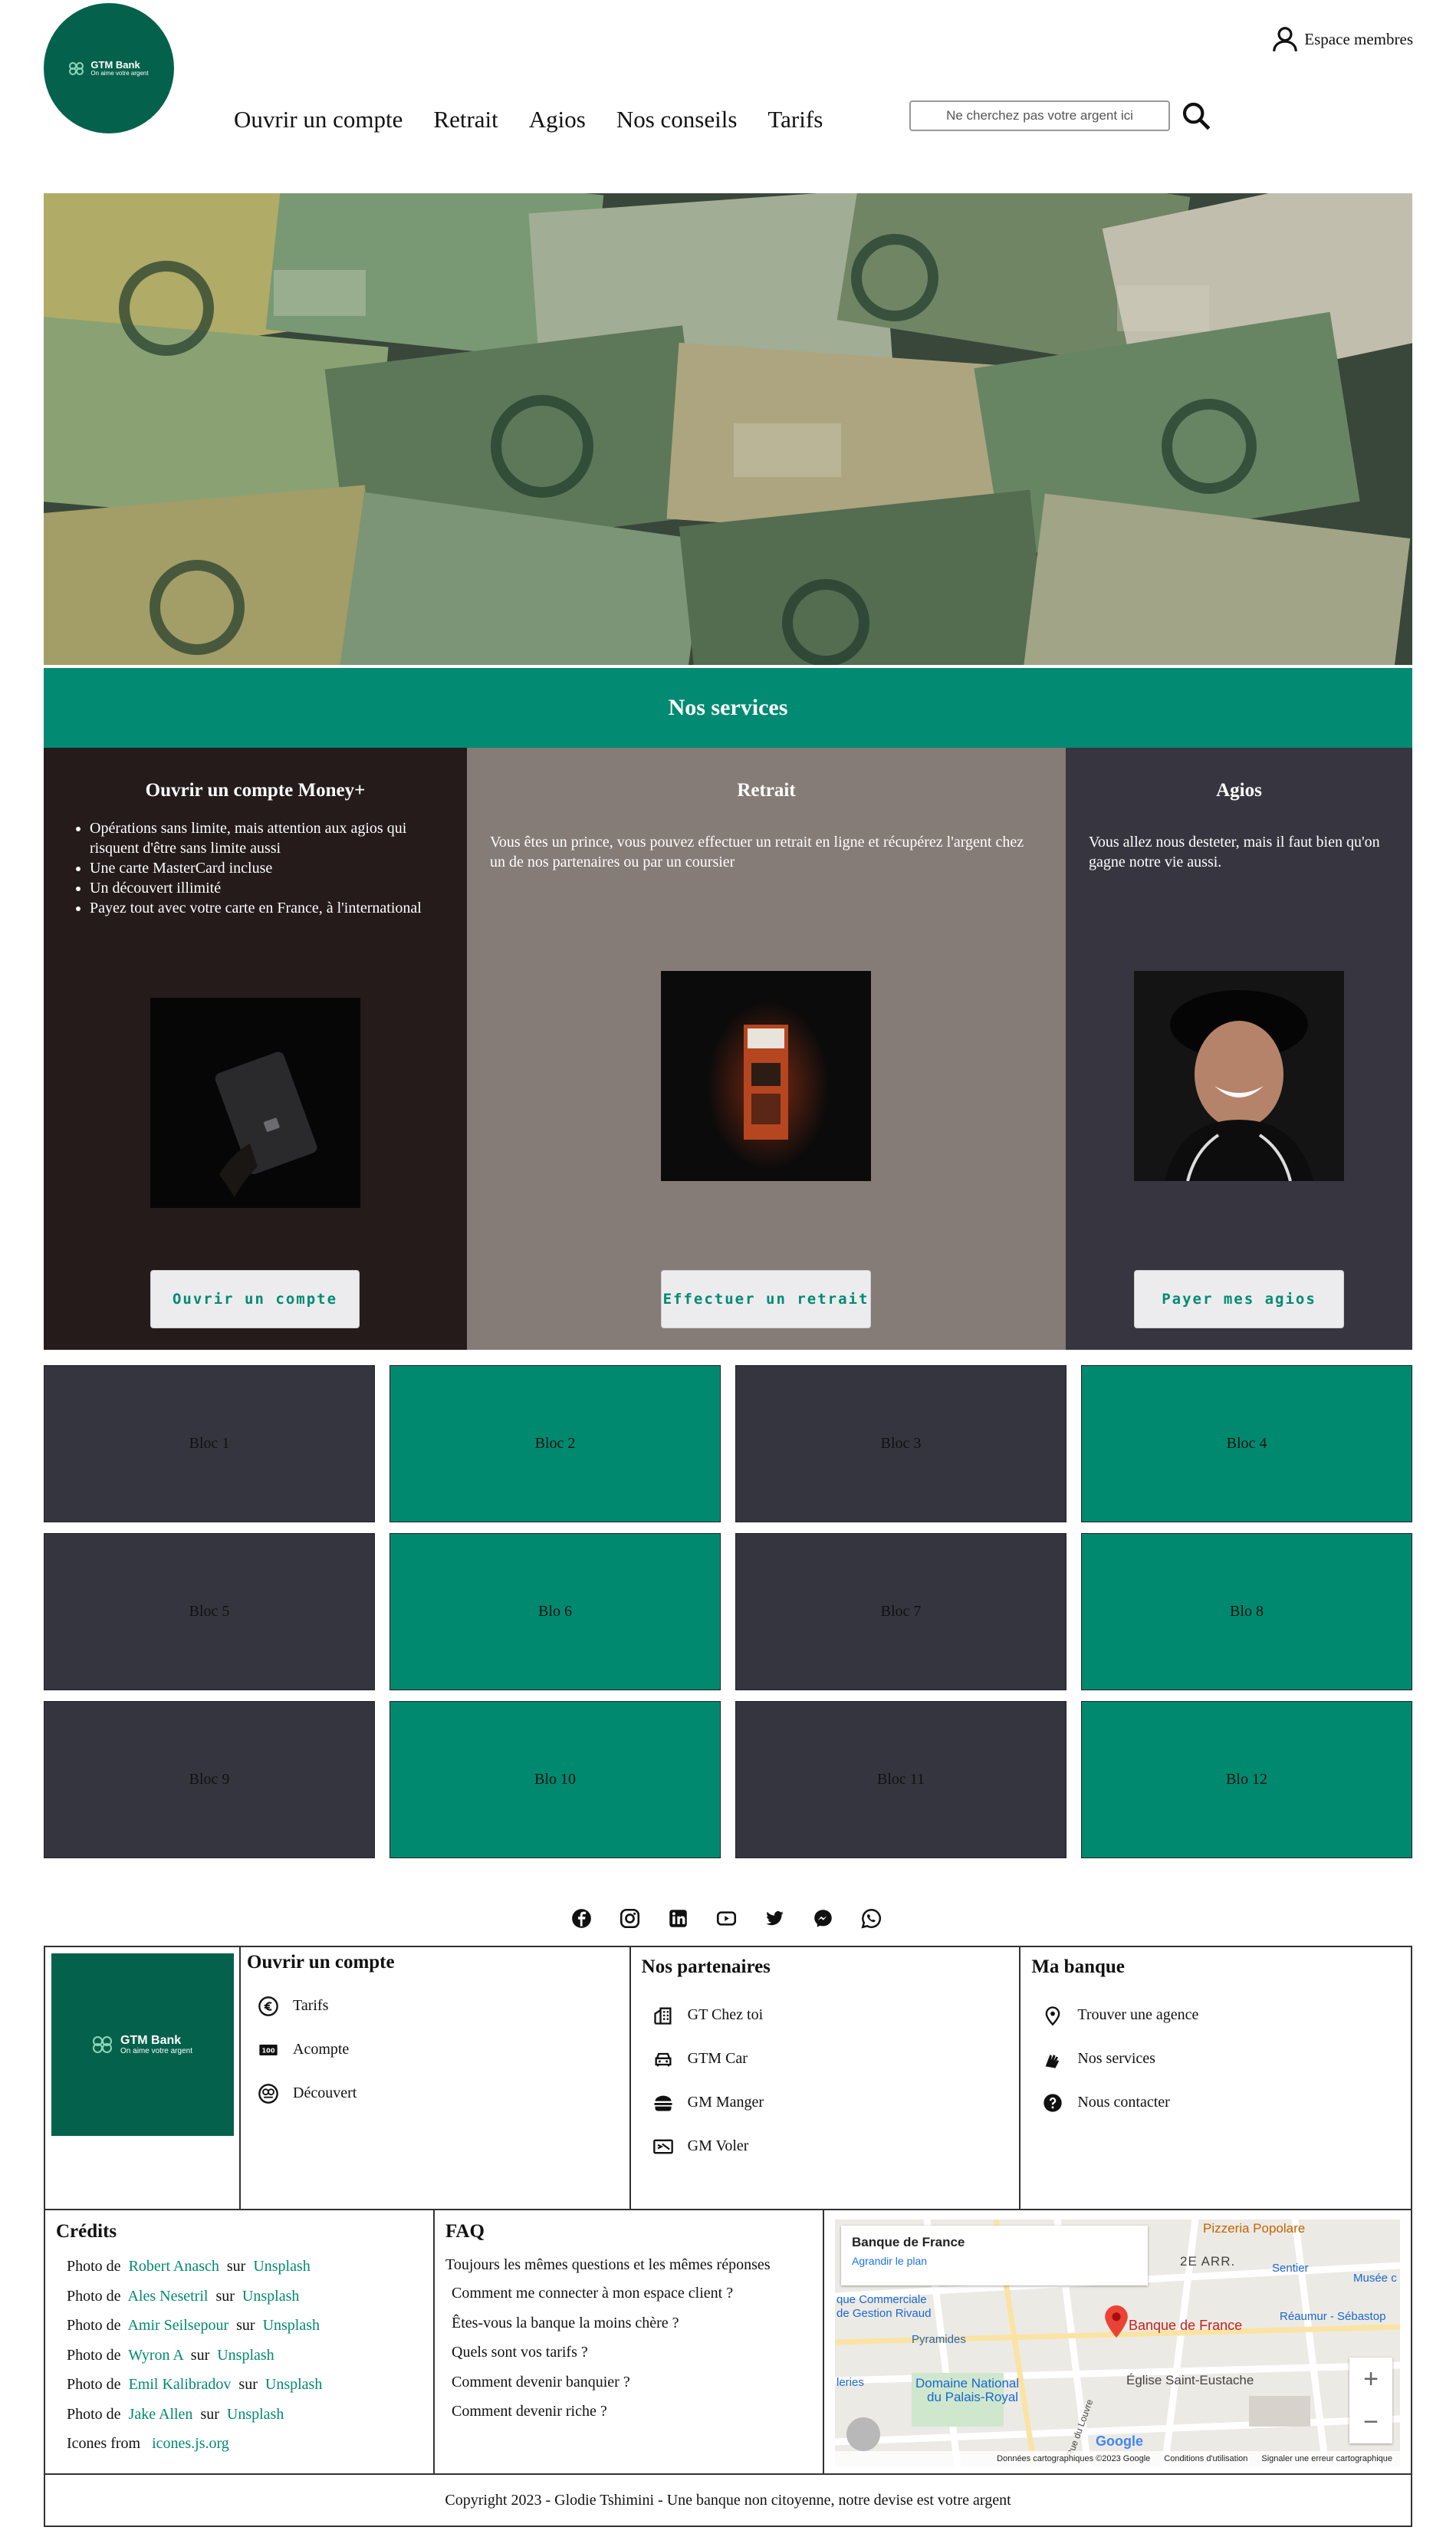 The image size is (1456, 2537). What do you see at coordinates (1215, 2059) in the screenshot?
I see `footer-link-services: Nos services` at bounding box center [1215, 2059].